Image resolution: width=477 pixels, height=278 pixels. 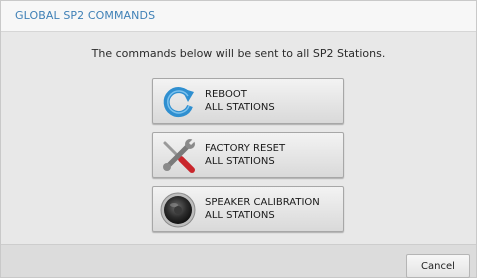 What do you see at coordinates (238, 16) in the screenshot?
I see `dialog-title-bar: GLOBAL SP2 COMMANDS` at bounding box center [238, 16].